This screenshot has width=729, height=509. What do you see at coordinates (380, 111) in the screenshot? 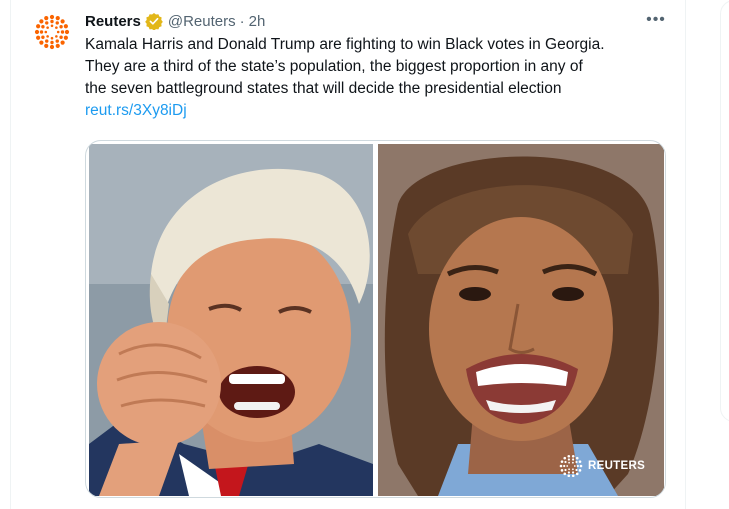
I see `tweet-link: reut.rs/3Xy8iDj` at bounding box center [380, 111].